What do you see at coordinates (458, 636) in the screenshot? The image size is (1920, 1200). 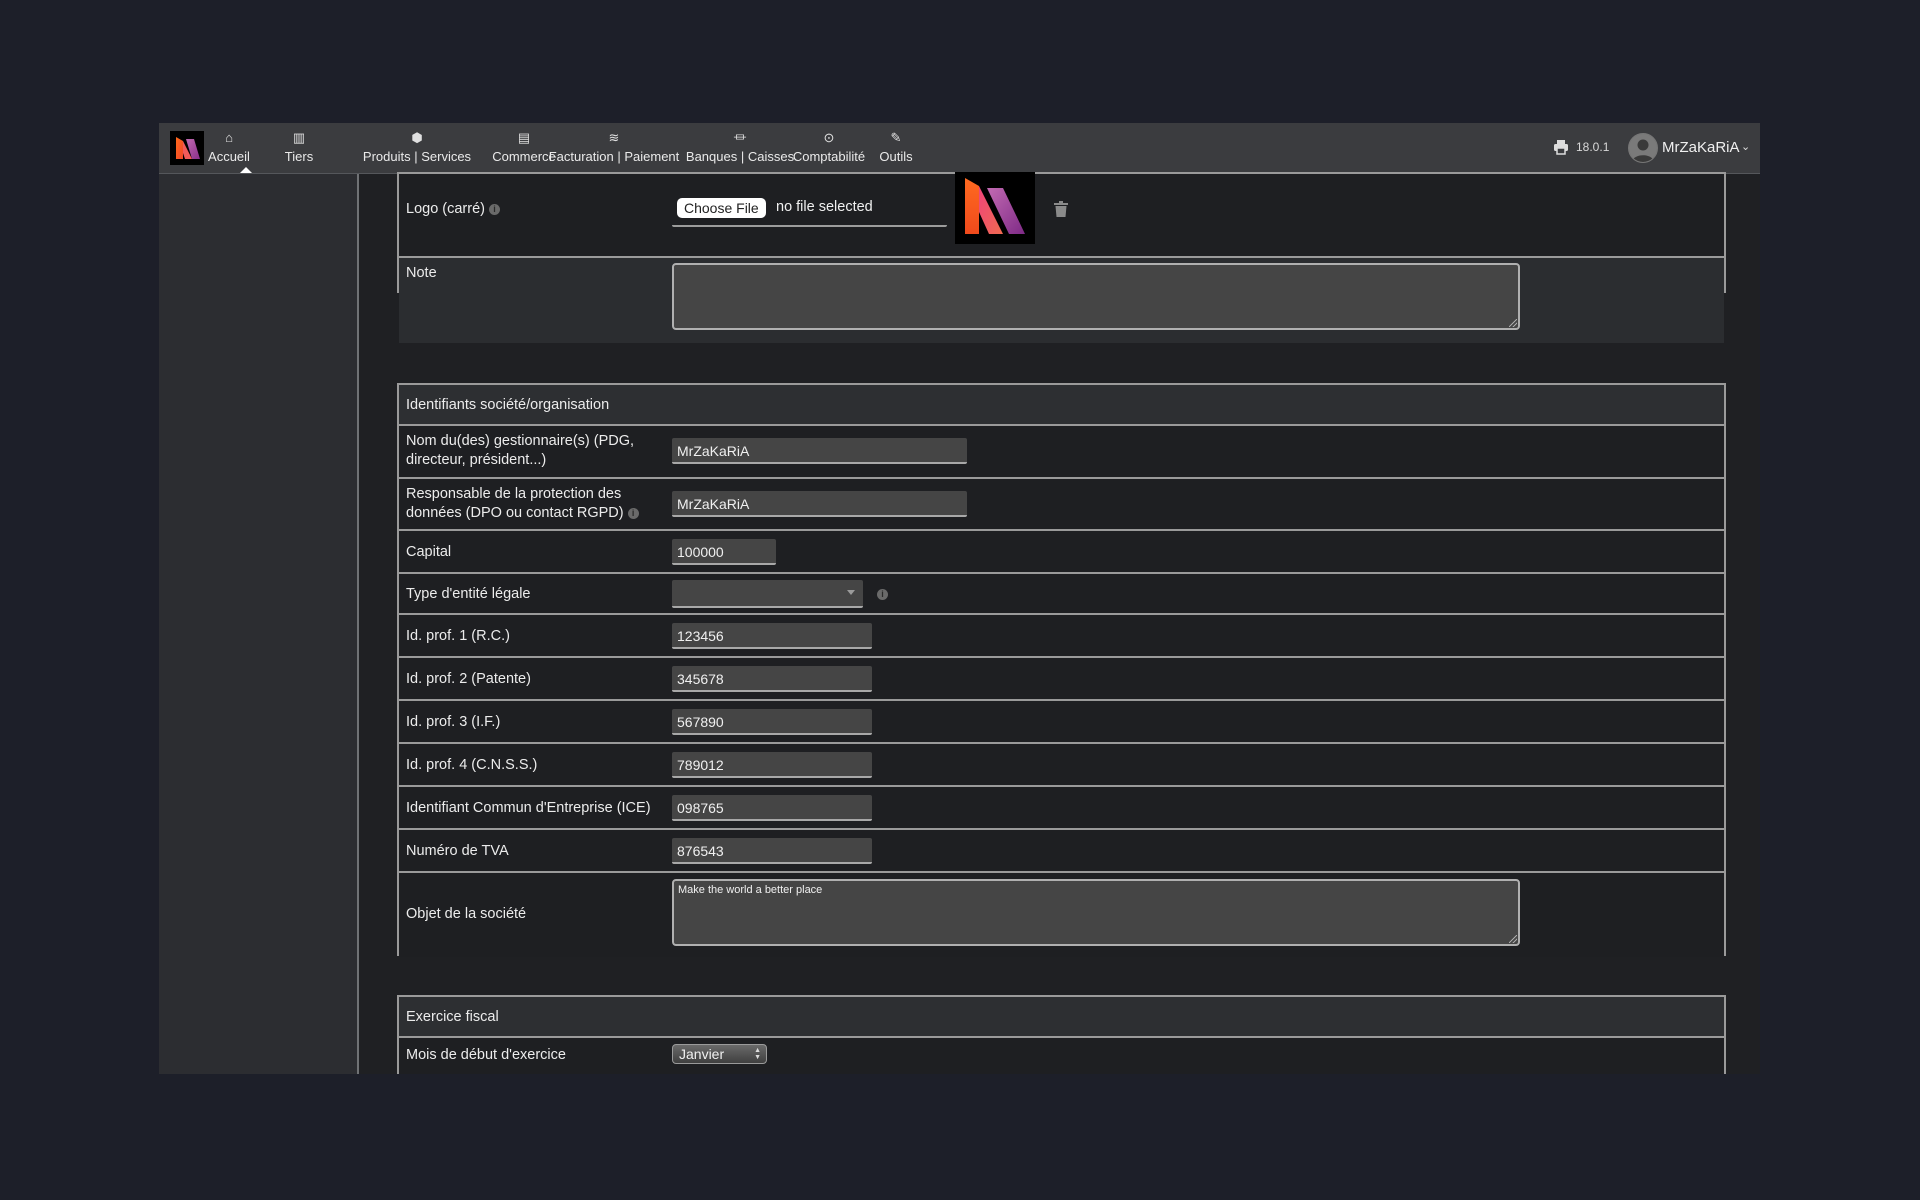 I see `prof1-label: Id. prof. 1 (R.C.)` at bounding box center [458, 636].